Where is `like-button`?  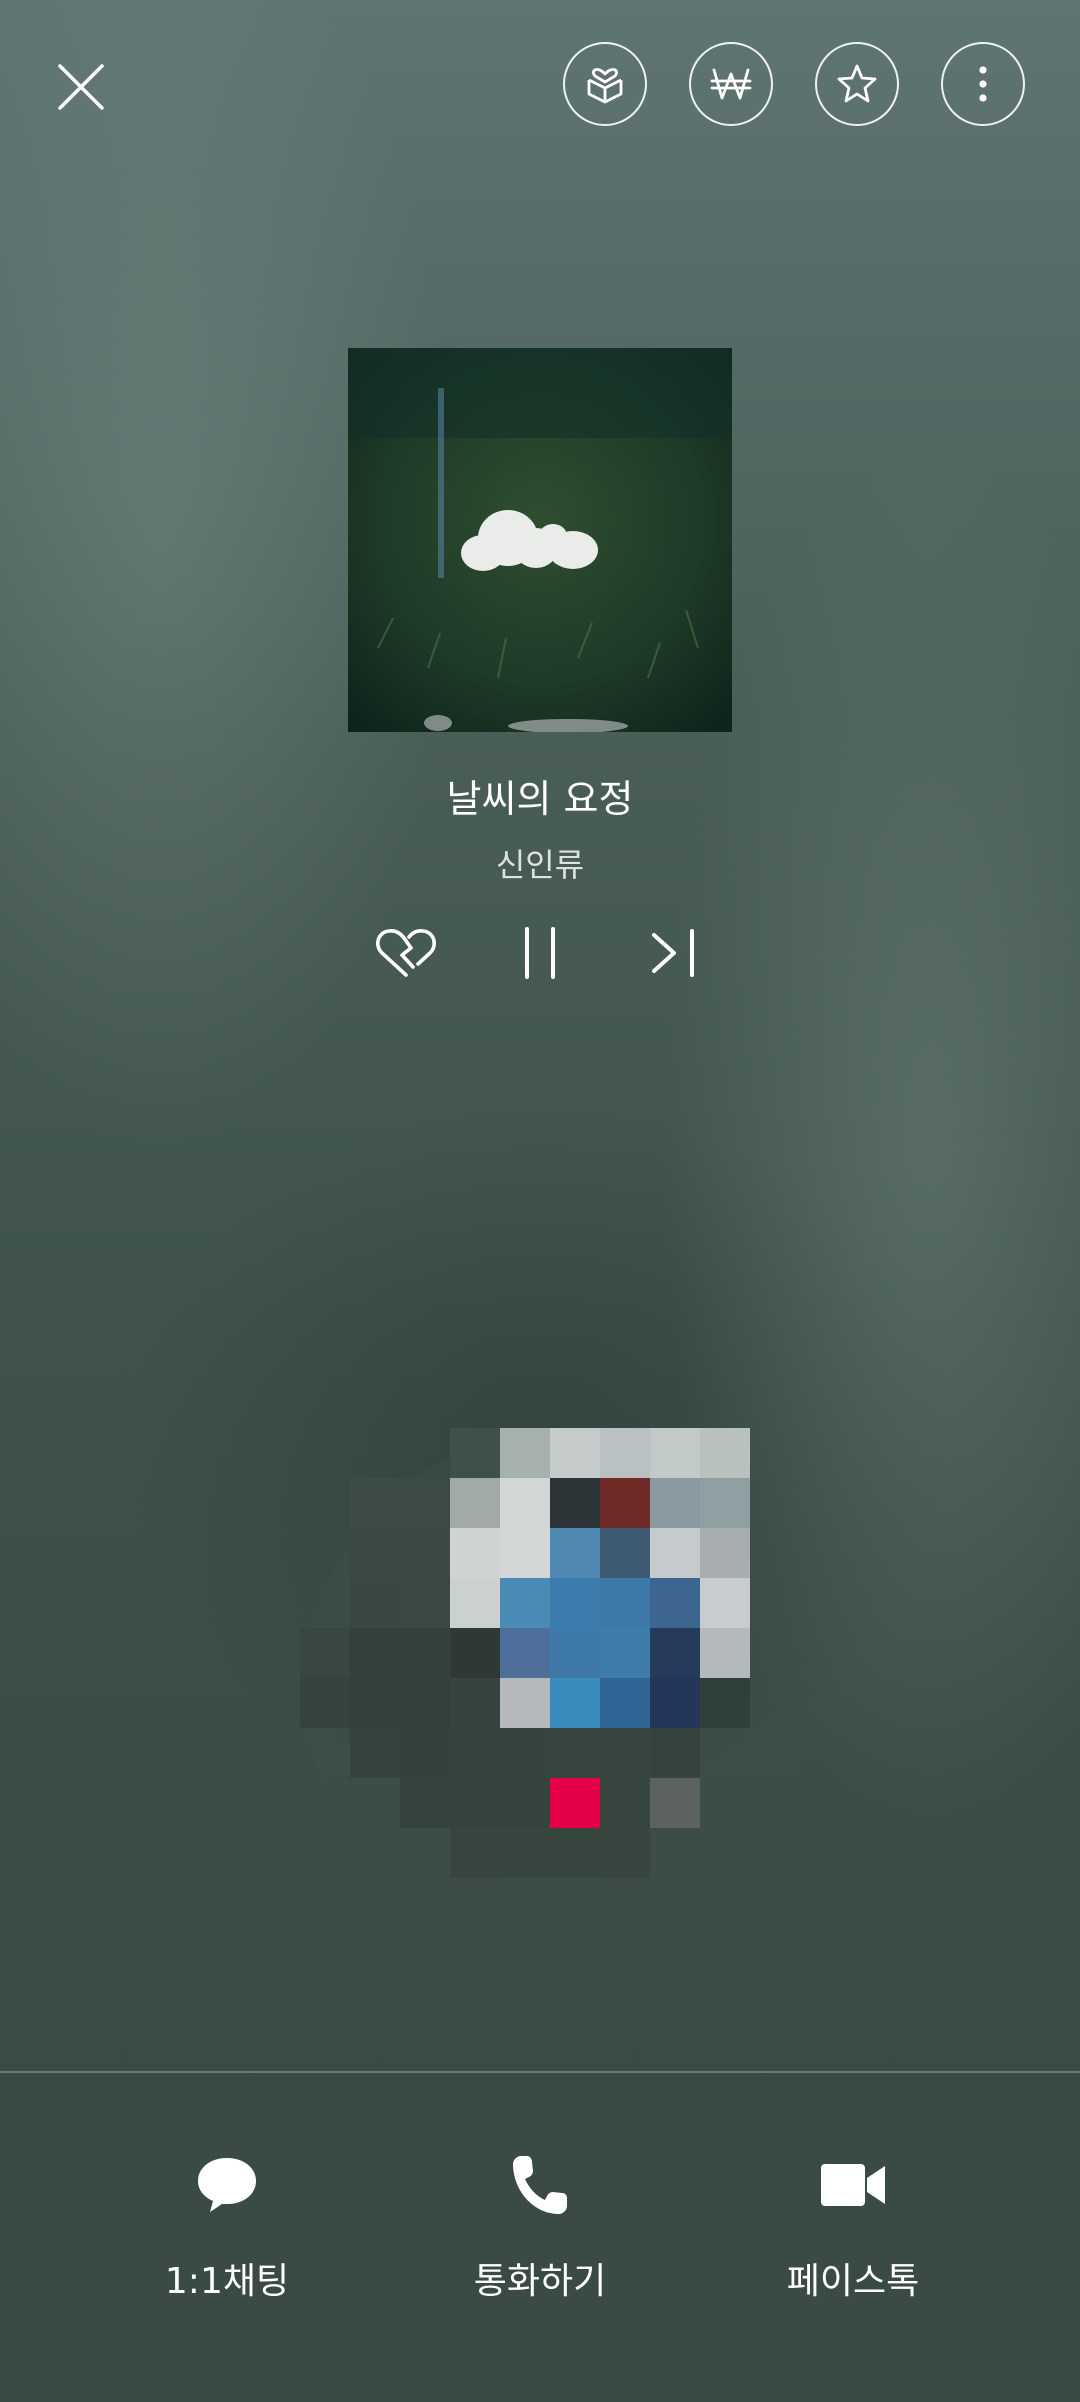 like-button is located at coordinates (406, 953).